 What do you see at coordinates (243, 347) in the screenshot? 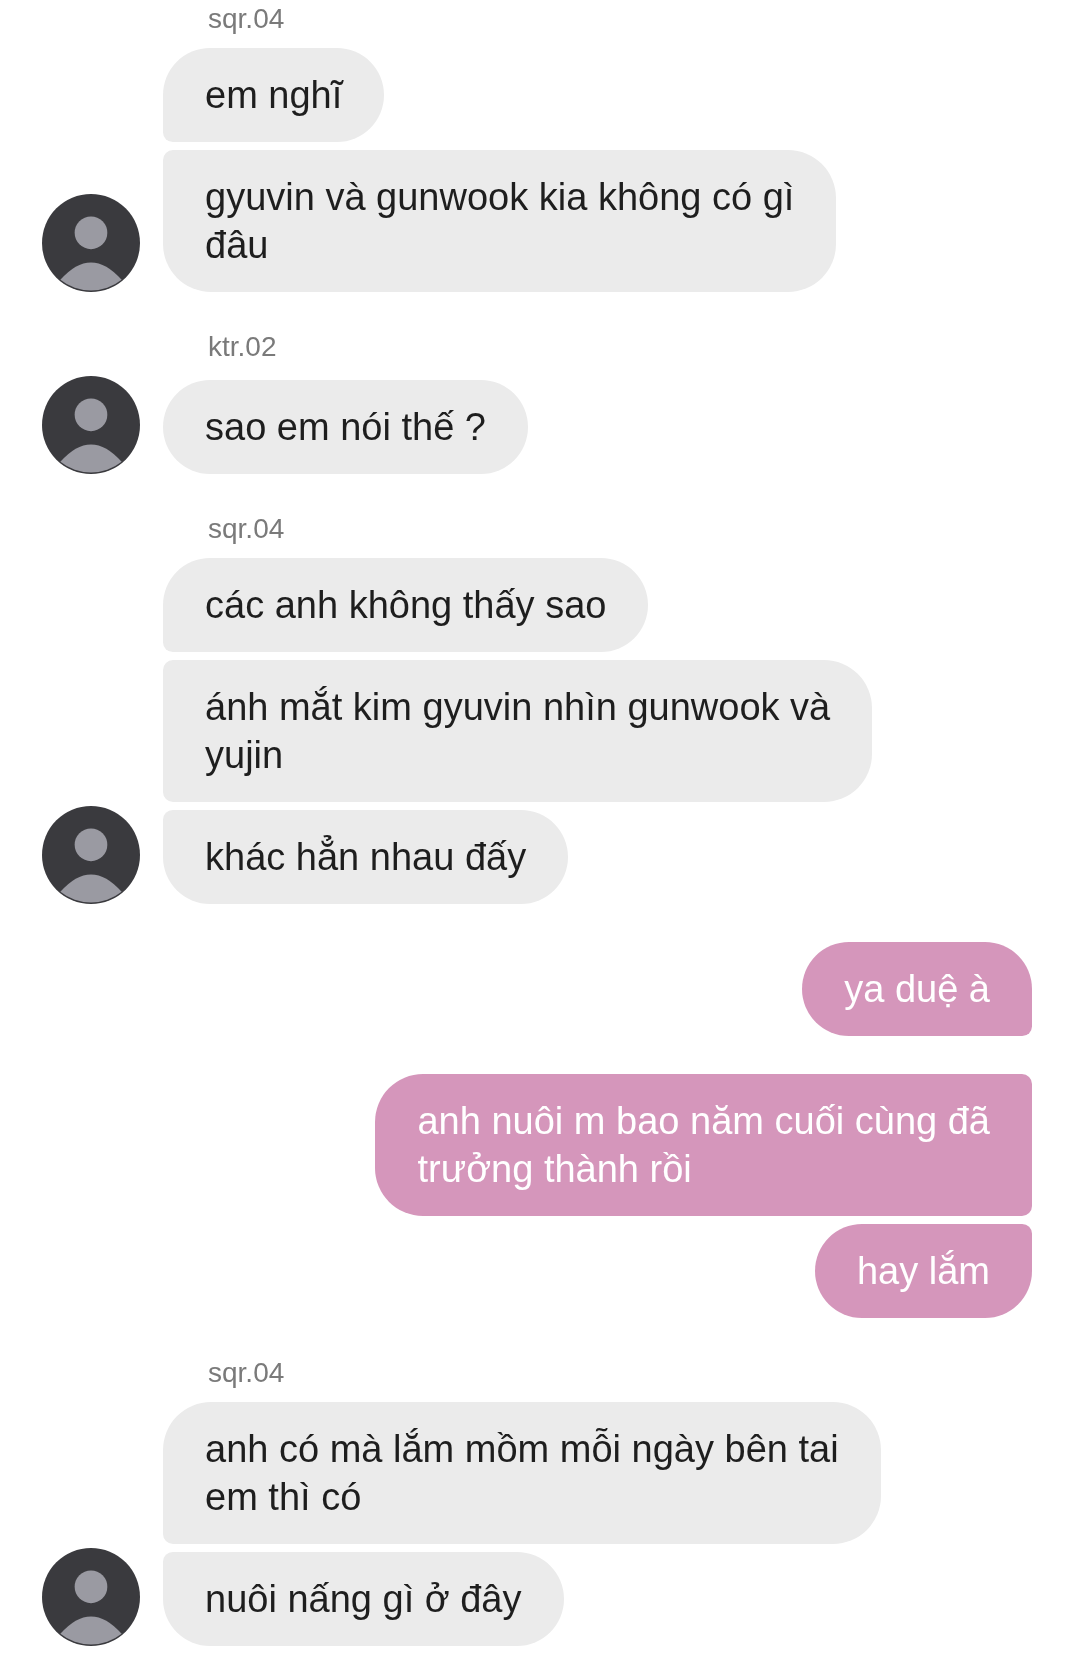
I see `sender-name: ktr.02` at bounding box center [243, 347].